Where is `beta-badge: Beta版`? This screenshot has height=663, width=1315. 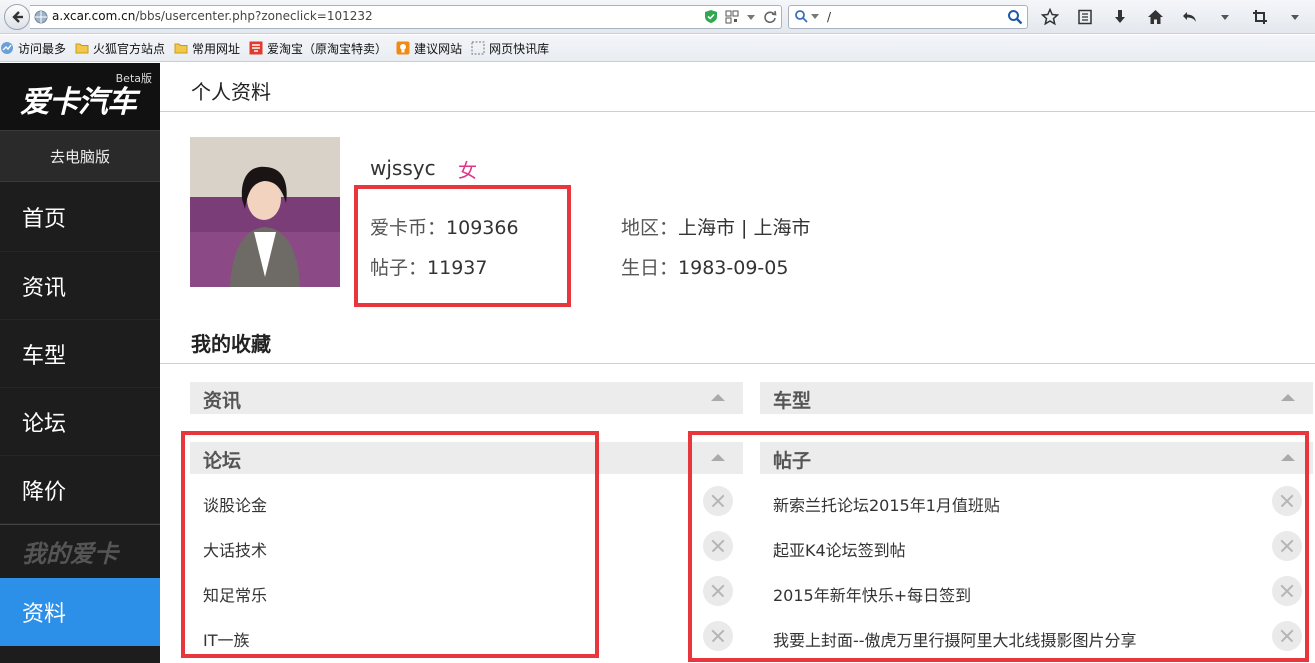 beta-badge: Beta版 is located at coordinates (133, 78).